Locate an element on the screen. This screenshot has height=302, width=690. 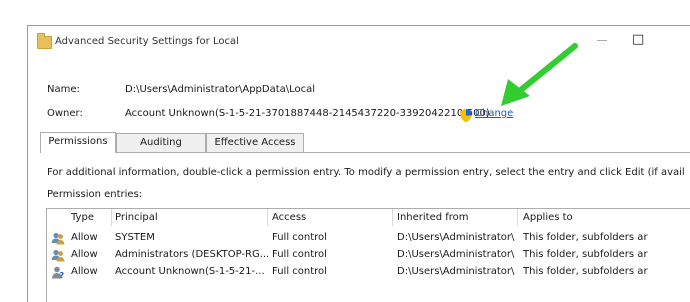
minimize-button is located at coordinates (602, 40).